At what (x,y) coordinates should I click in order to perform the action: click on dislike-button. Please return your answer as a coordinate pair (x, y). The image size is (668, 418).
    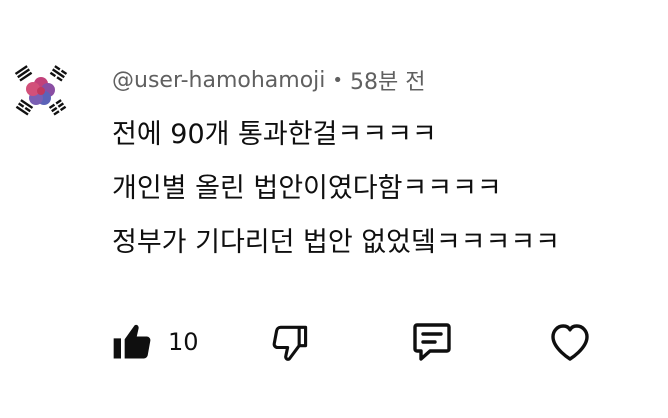
    Looking at the image, I should click on (290, 342).